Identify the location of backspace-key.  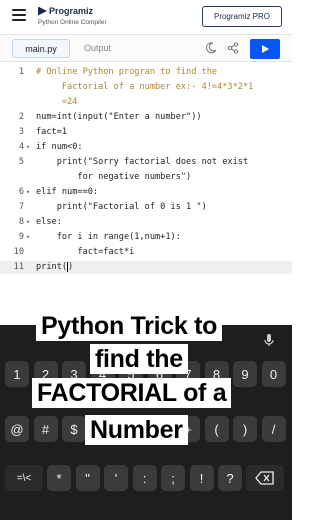
(265, 478).